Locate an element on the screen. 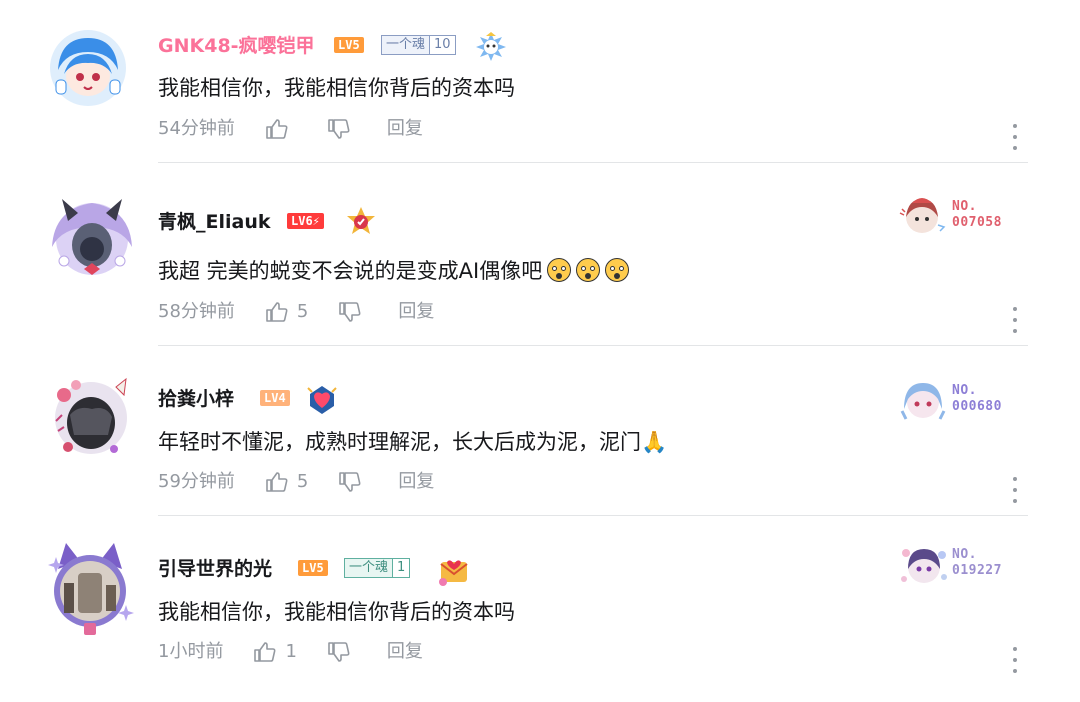 This screenshot has height=702, width=1080. comment-text: 我超 完美的蜕变不会说的是变成AI偶像吧 is located at coordinates (394, 271).